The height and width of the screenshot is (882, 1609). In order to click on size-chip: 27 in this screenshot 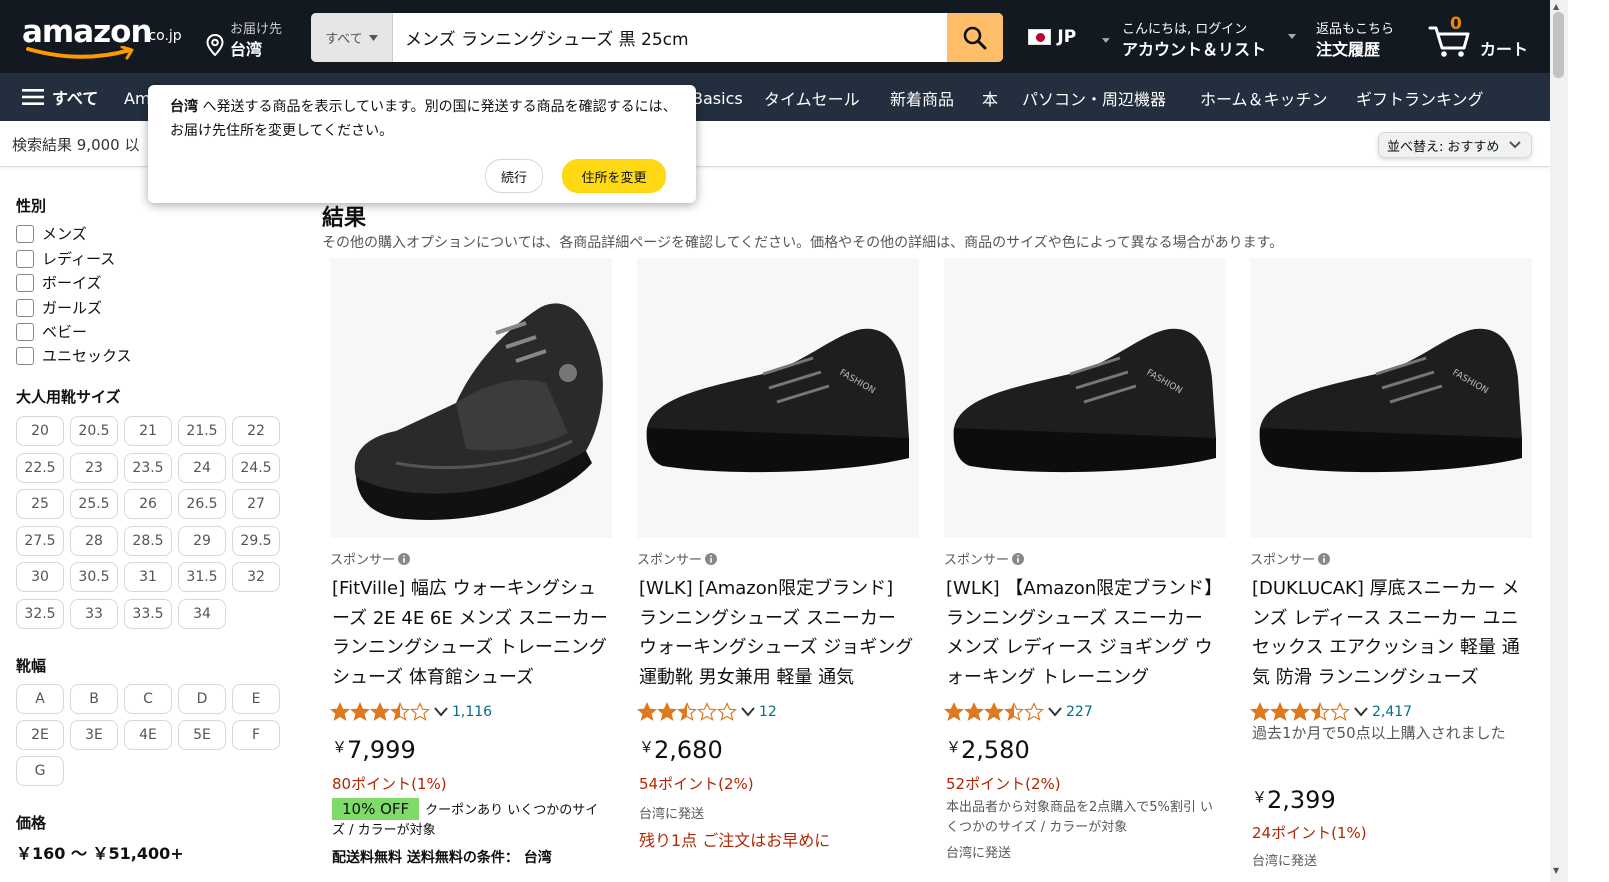, I will do `click(256, 504)`.